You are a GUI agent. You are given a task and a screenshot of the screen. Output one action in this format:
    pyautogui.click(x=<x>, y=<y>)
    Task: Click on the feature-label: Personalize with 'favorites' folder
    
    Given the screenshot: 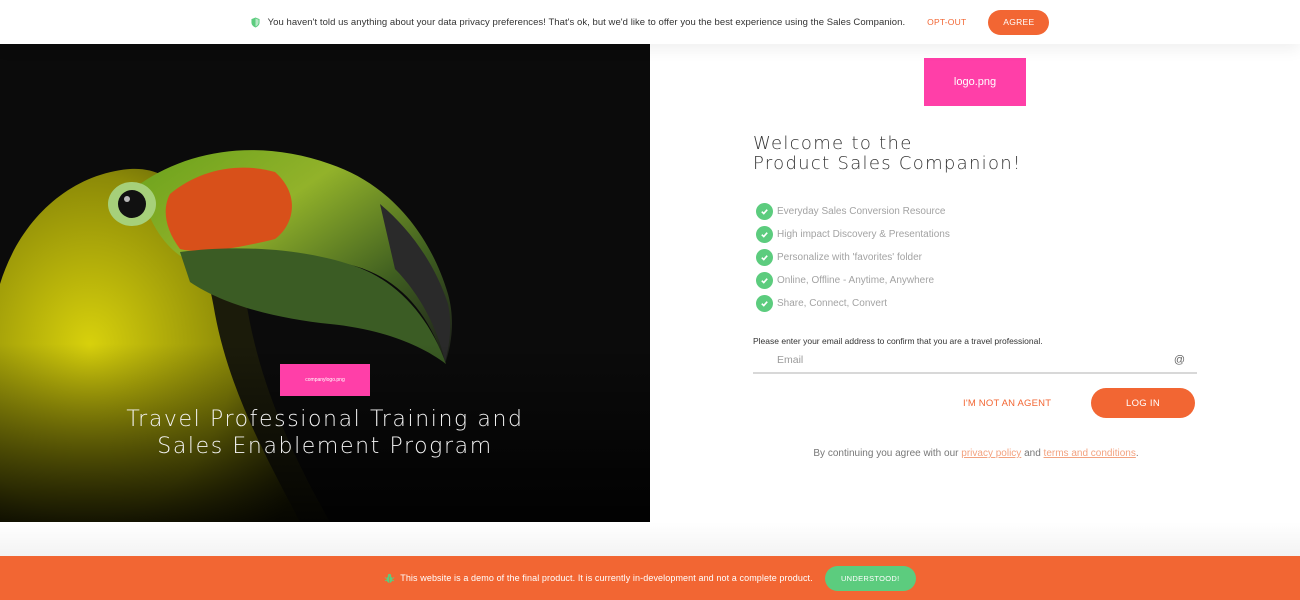 What is the action you would take?
    pyautogui.click(x=849, y=257)
    